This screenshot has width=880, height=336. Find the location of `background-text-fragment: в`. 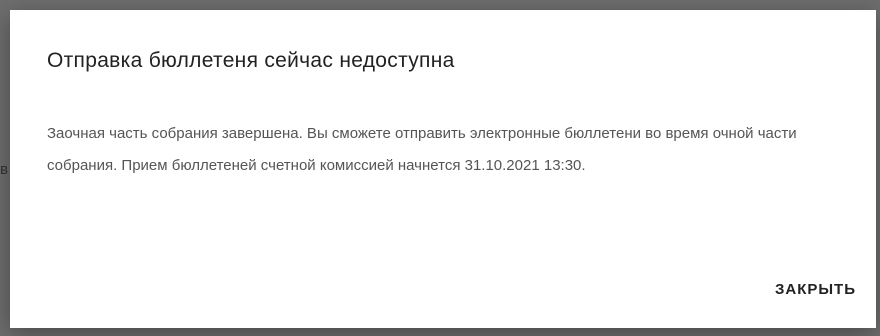

background-text-fragment: в is located at coordinates (4, 169).